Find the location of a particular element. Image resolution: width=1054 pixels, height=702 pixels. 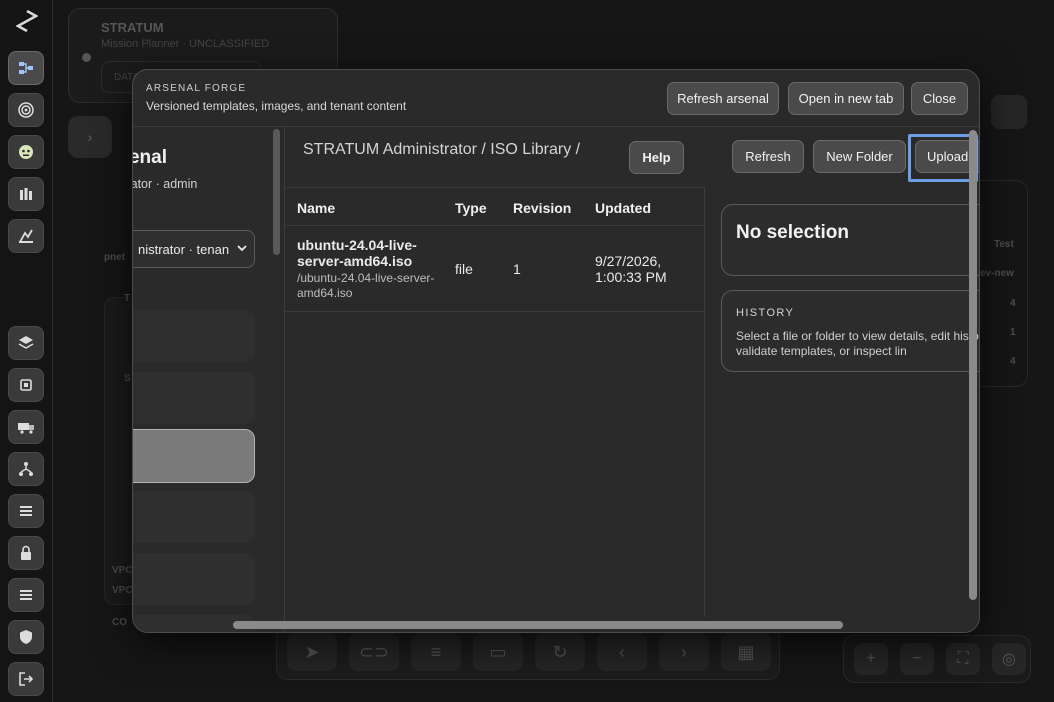

background-label: Test is located at coordinates (1004, 244).